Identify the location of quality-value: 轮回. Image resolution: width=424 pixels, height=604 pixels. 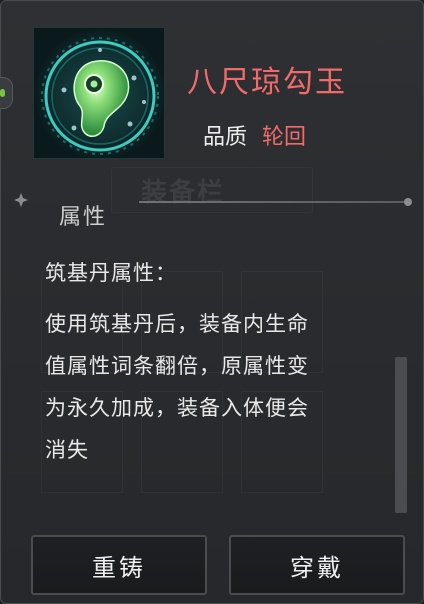
(284, 137).